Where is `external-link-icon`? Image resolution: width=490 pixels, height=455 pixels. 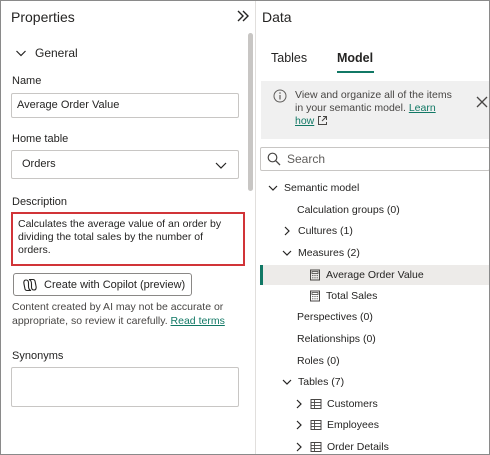
external-link-icon is located at coordinates (323, 120).